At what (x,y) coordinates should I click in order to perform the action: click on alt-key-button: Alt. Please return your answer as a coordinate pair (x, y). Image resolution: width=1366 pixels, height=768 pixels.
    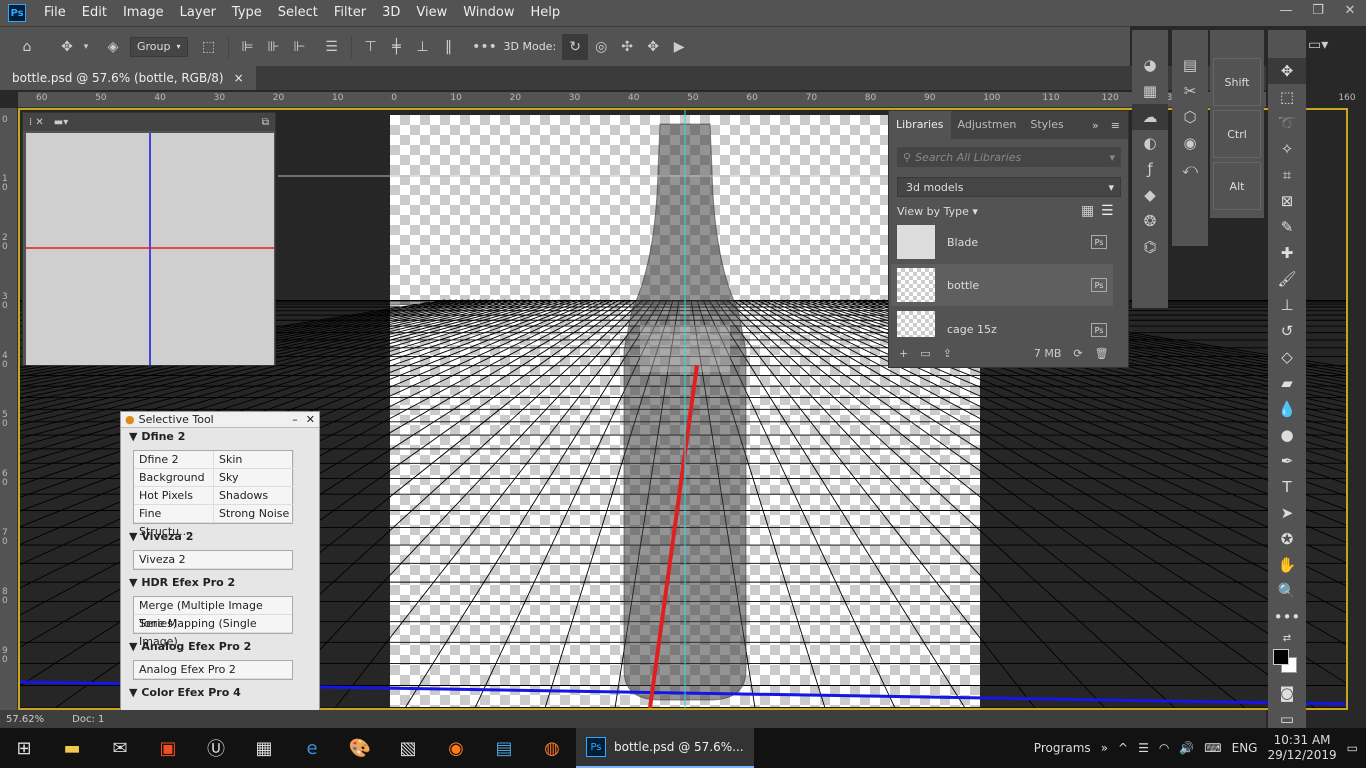
    Looking at the image, I should click on (1237, 186).